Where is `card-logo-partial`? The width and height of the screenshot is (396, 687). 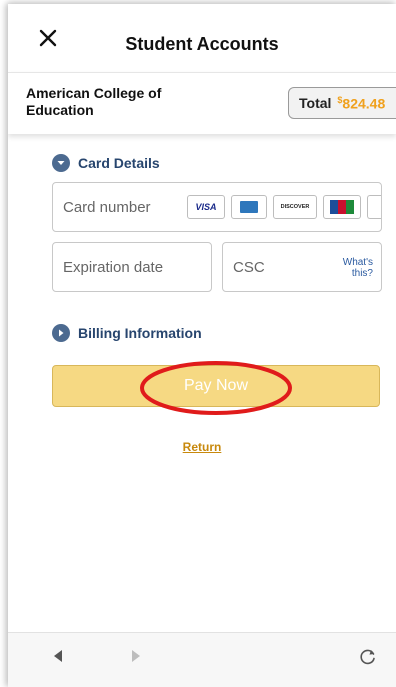
card-logo-partial is located at coordinates (374, 207).